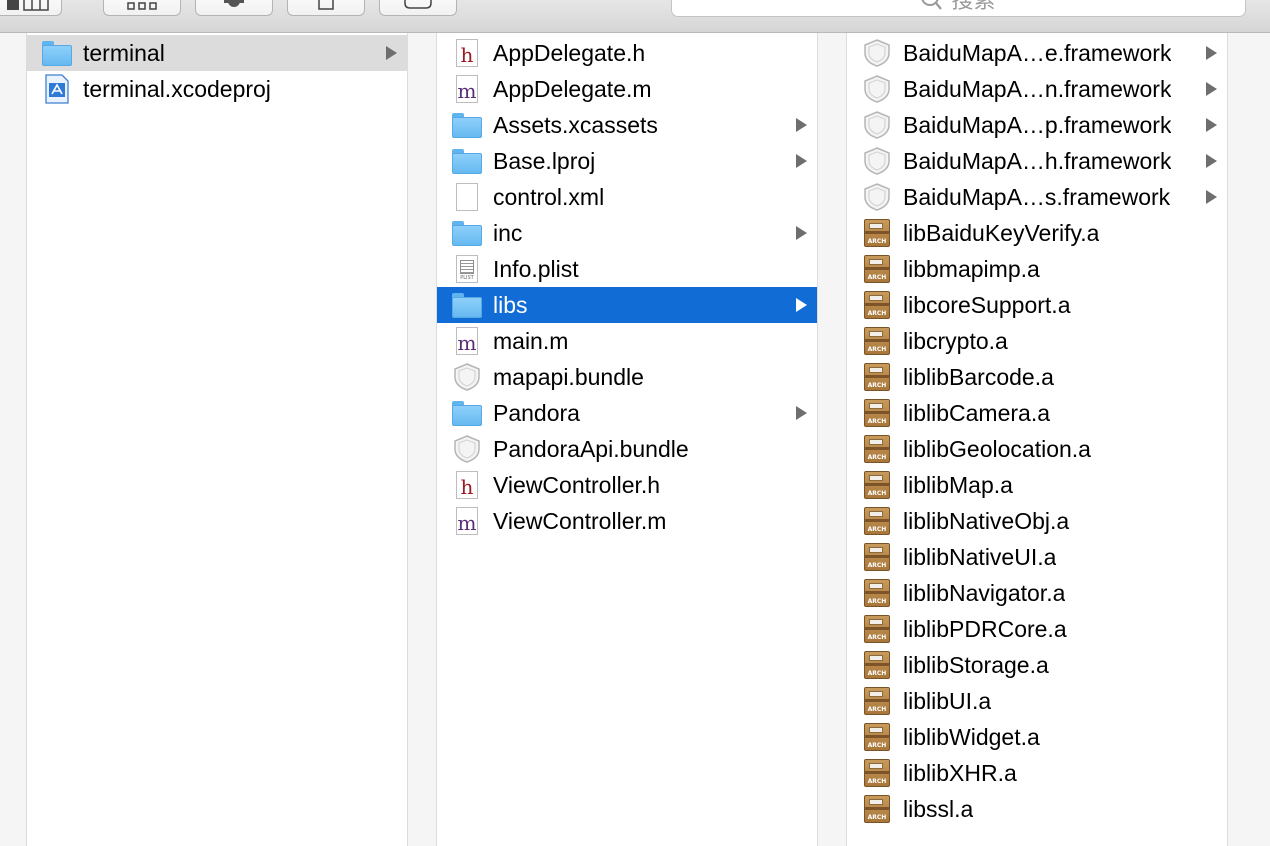  What do you see at coordinates (124, 52) in the screenshot?
I see `item-label: terminal` at bounding box center [124, 52].